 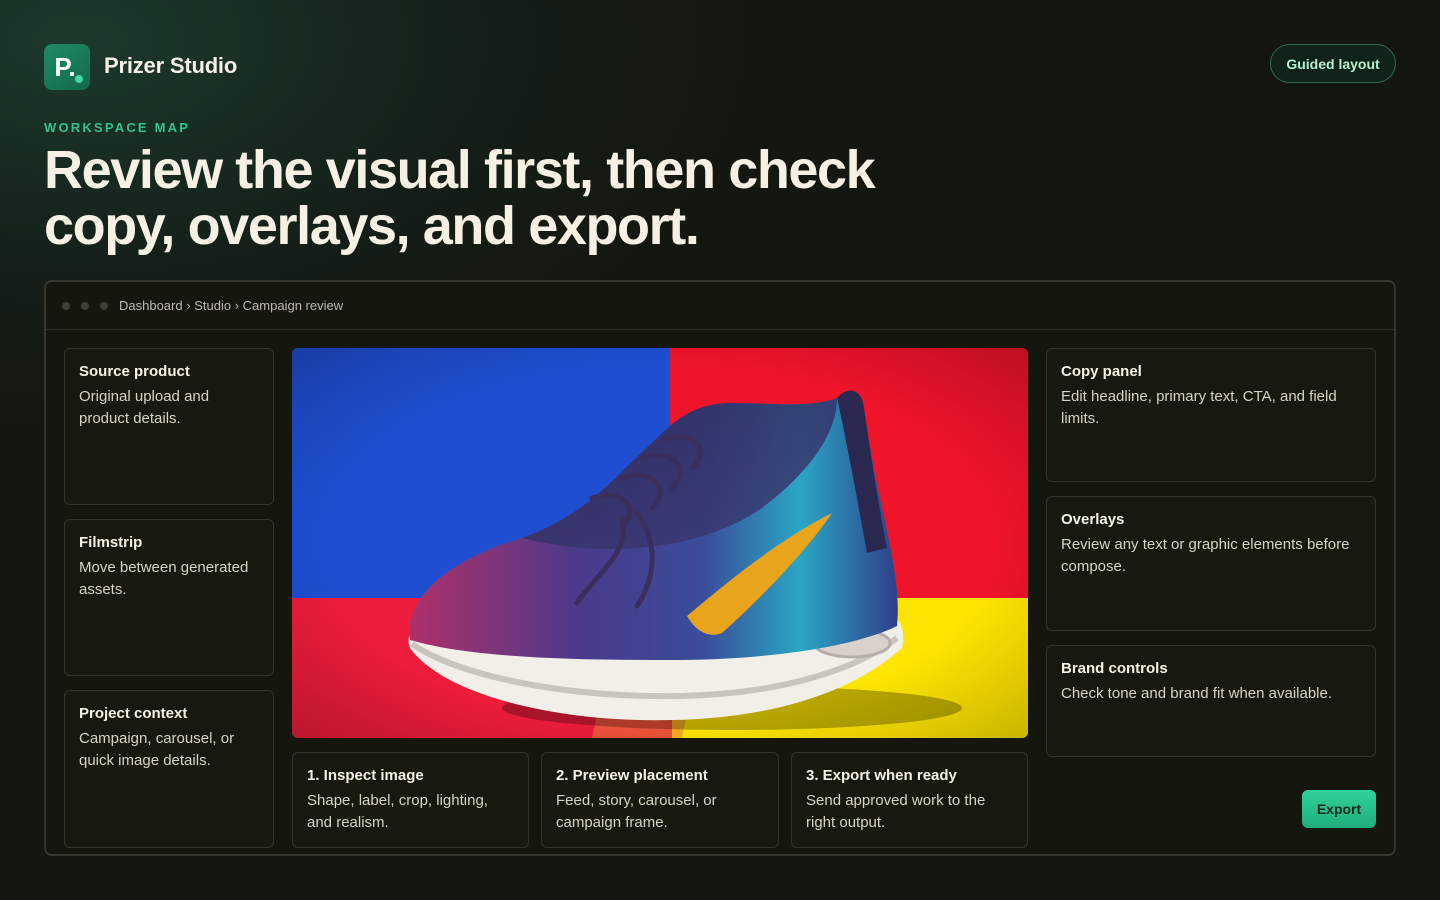 I want to click on logo-dot-icon, so click(x=79, y=79).